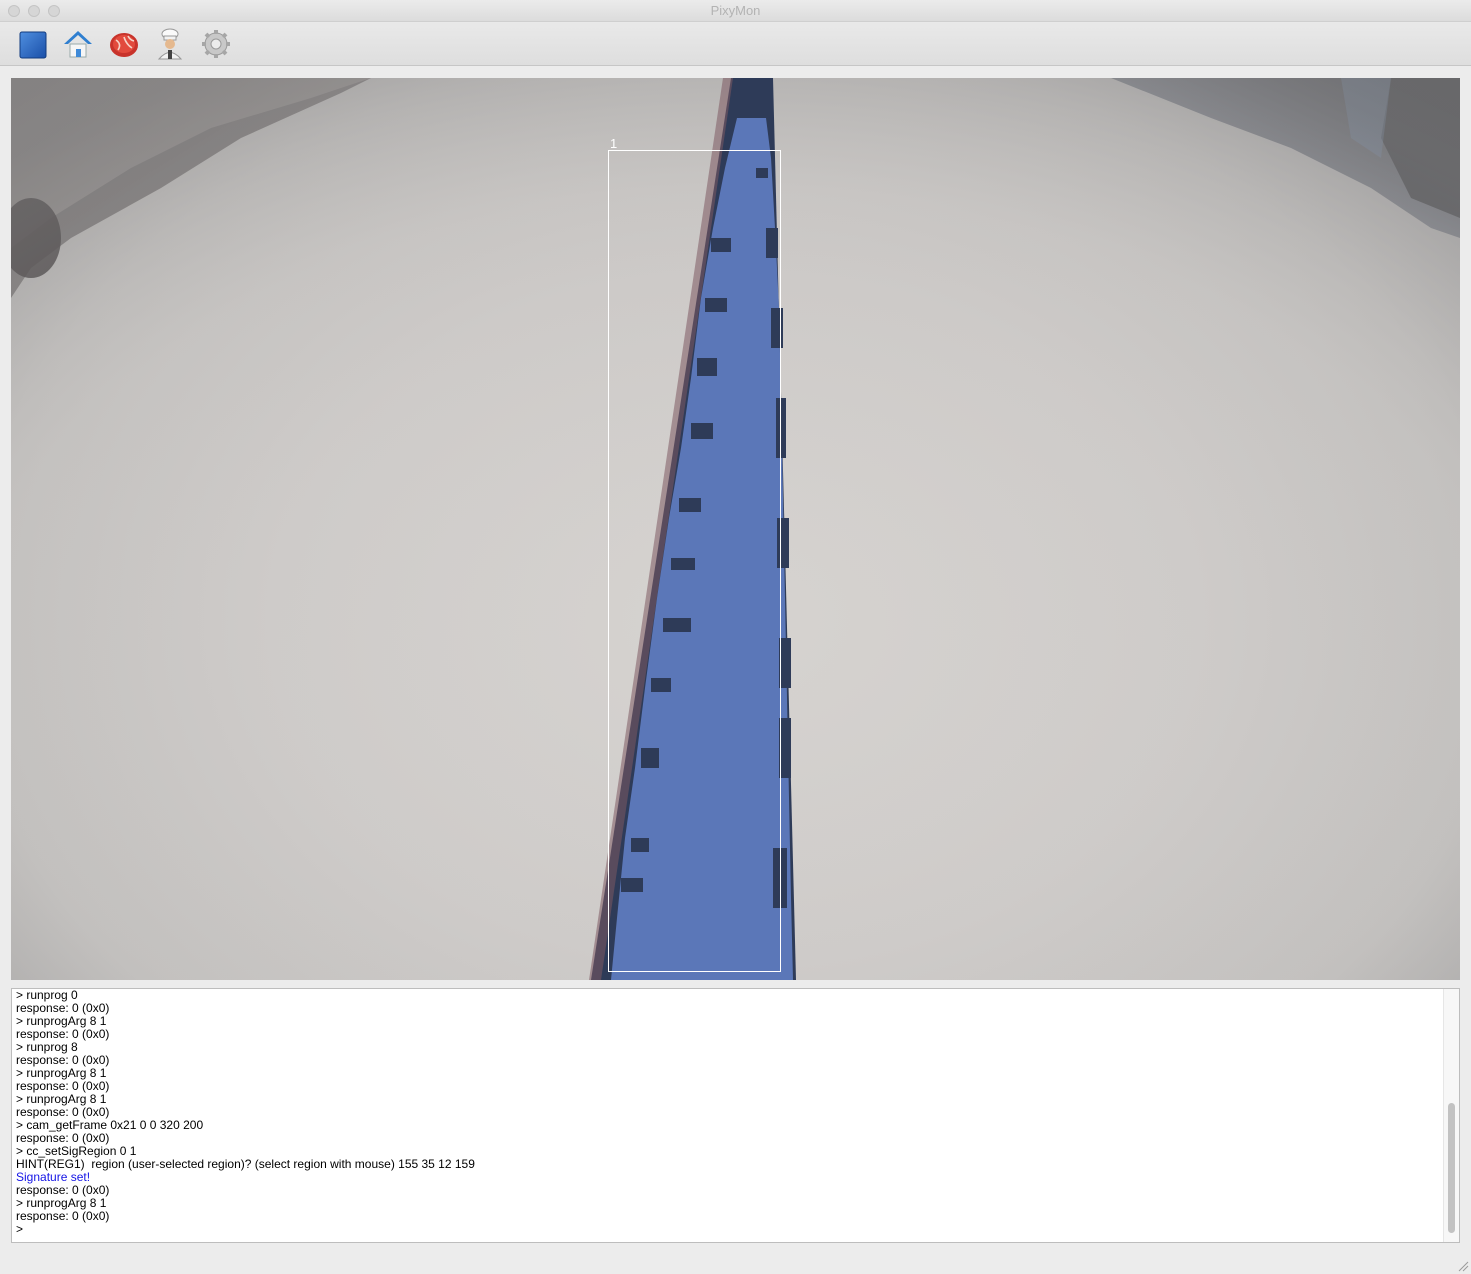 Image resolution: width=1471 pixels, height=1274 pixels. What do you see at coordinates (735, 44) in the screenshot?
I see `toolbar` at bounding box center [735, 44].